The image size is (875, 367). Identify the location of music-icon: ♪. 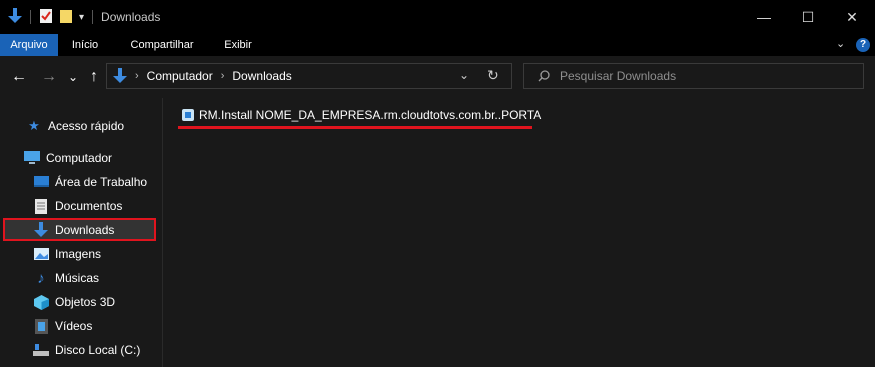
(41, 278).